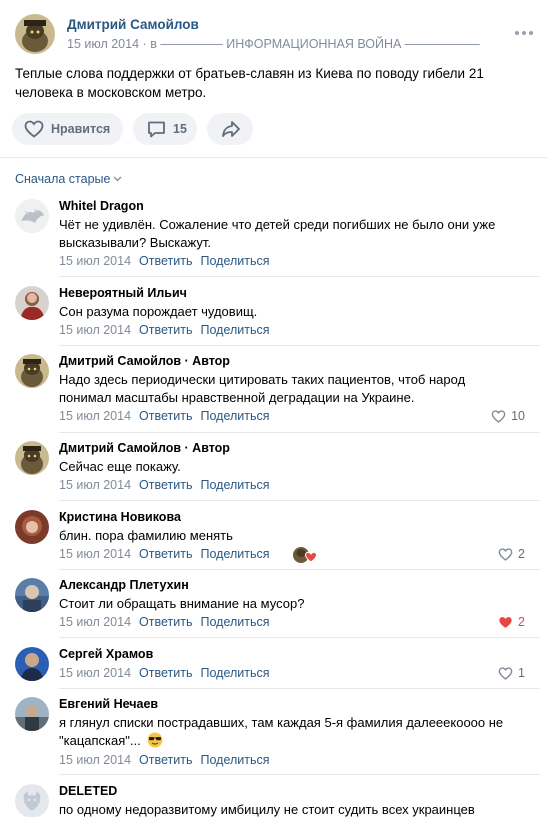 This screenshot has height=817, width=547. What do you see at coordinates (106, 654) in the screenshot?
I see `commenter-name: Сергей Храмов` at bounding box center [106, 654].